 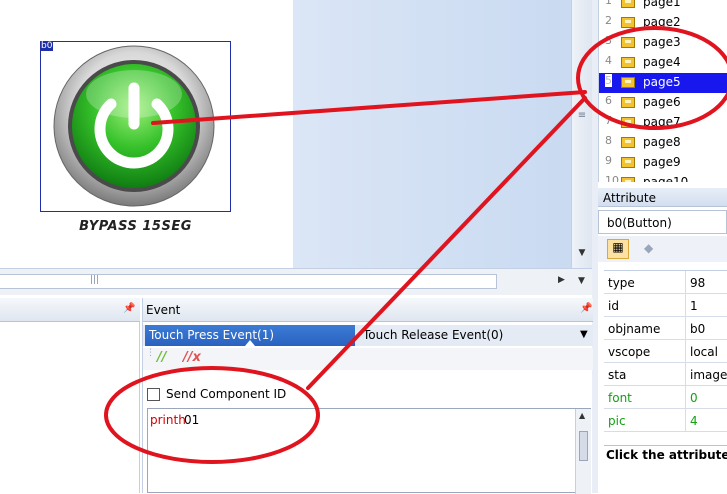 I want to click on attribute-help-text: Click the attribute t, so click(x=666, y=455).